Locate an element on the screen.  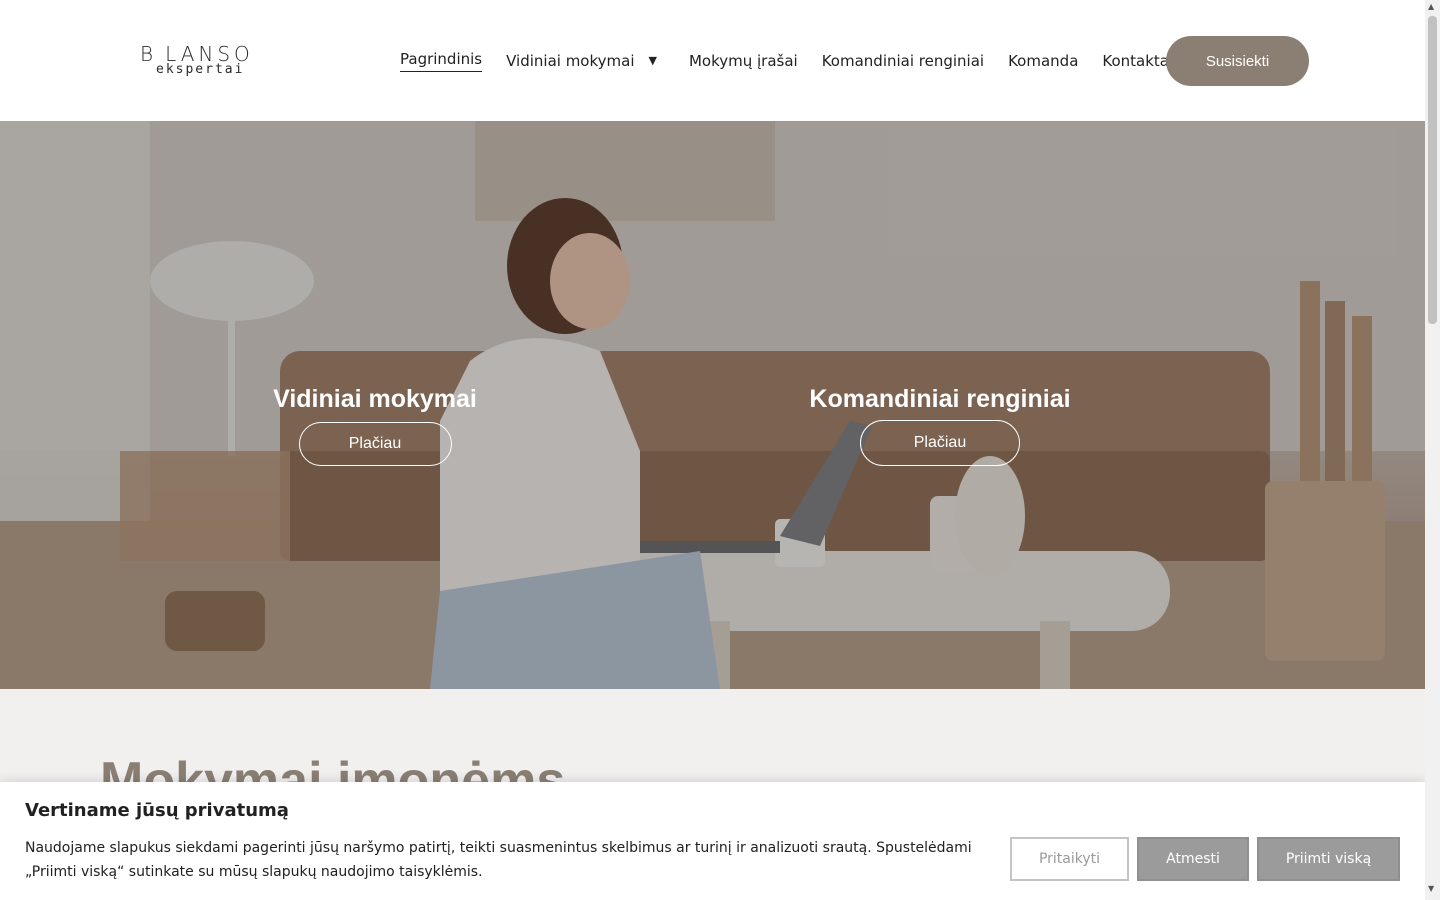
hero-card-internal: Vidiniai mokymai Plačiau is located at coordinates (375, 425).